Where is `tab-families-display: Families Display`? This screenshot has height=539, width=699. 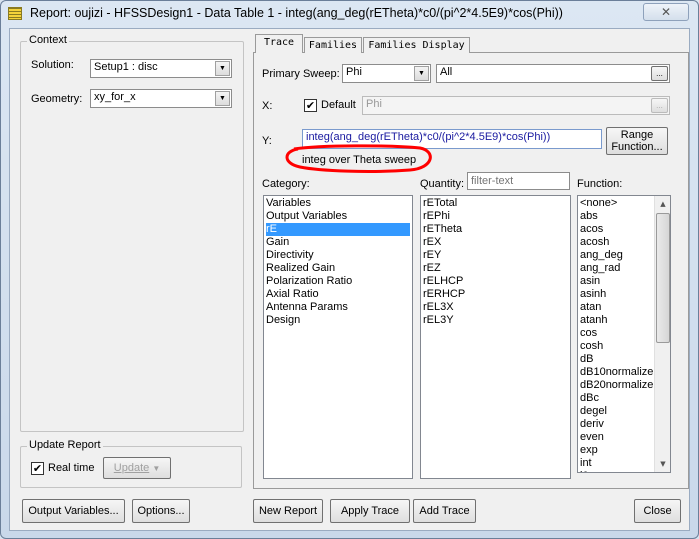 tab-families-display: Families Display is located at coordinates (416, 45).